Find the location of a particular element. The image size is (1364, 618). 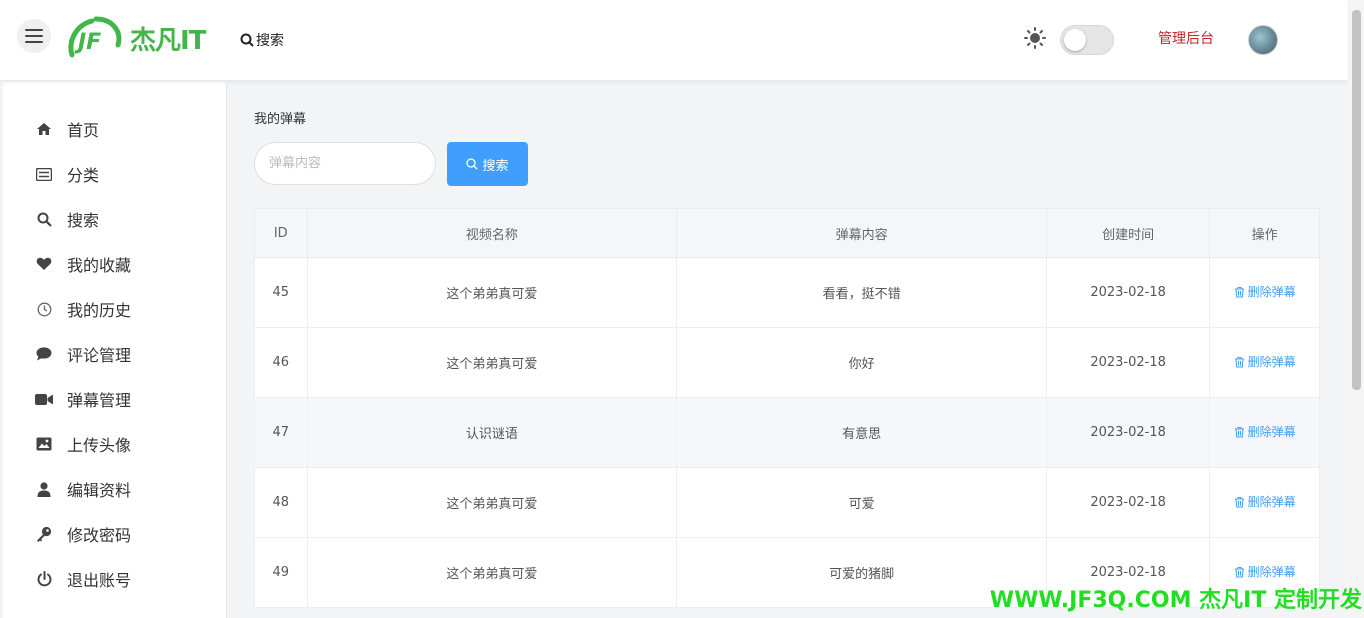

page-scrollbar is located at coordinates (1356, 309).